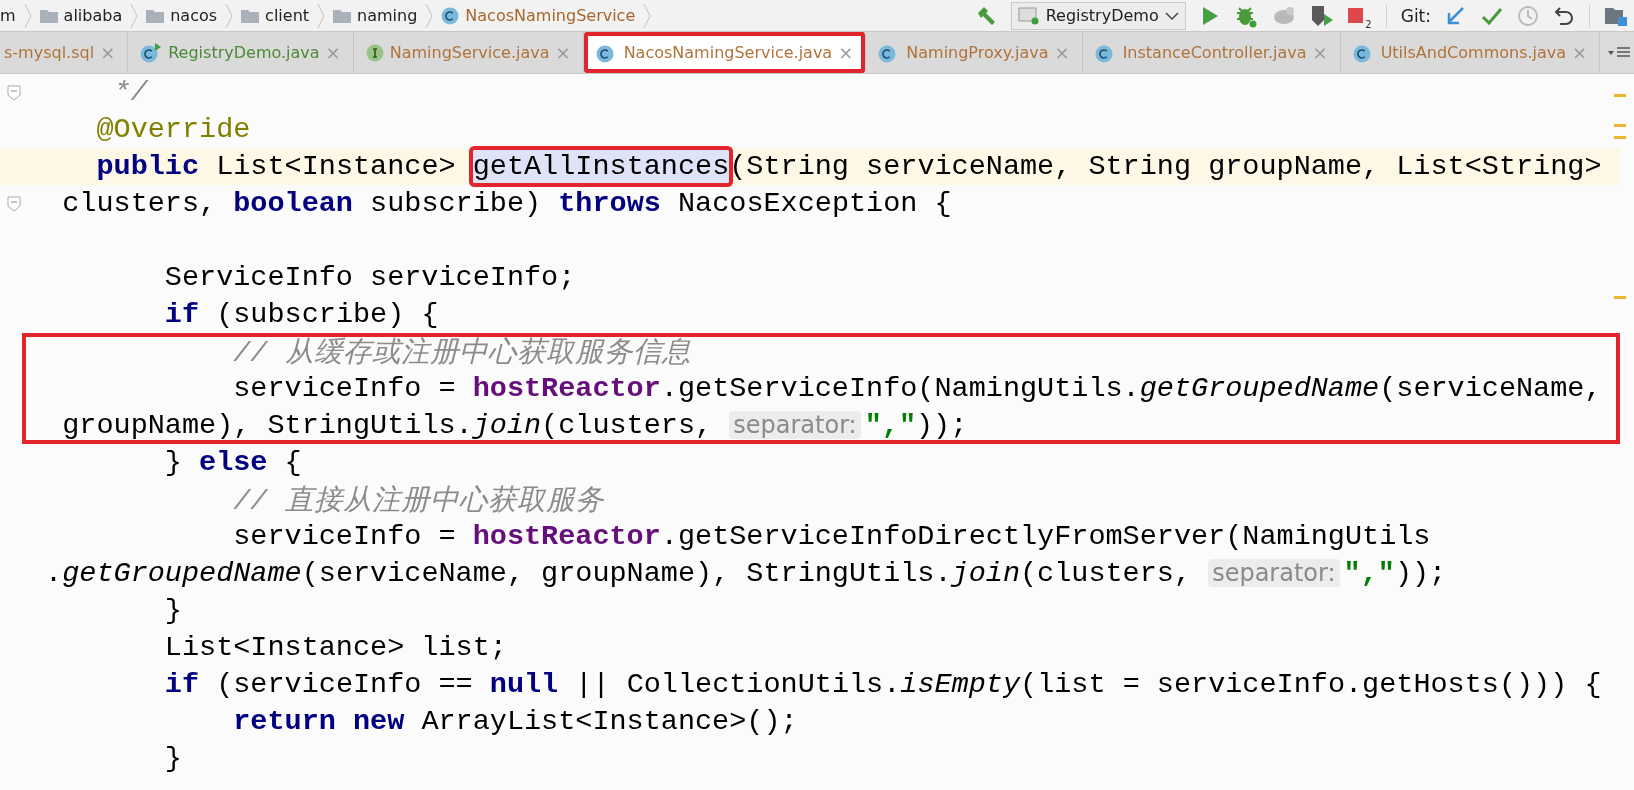 Image resolution: width=1634 pixels, height=790 pixels. What do you see at coordinates (370, 277) in the screenshot?
I see `code-text: ServiceInfo serviceInfo;` at bounding box center [370, 277].